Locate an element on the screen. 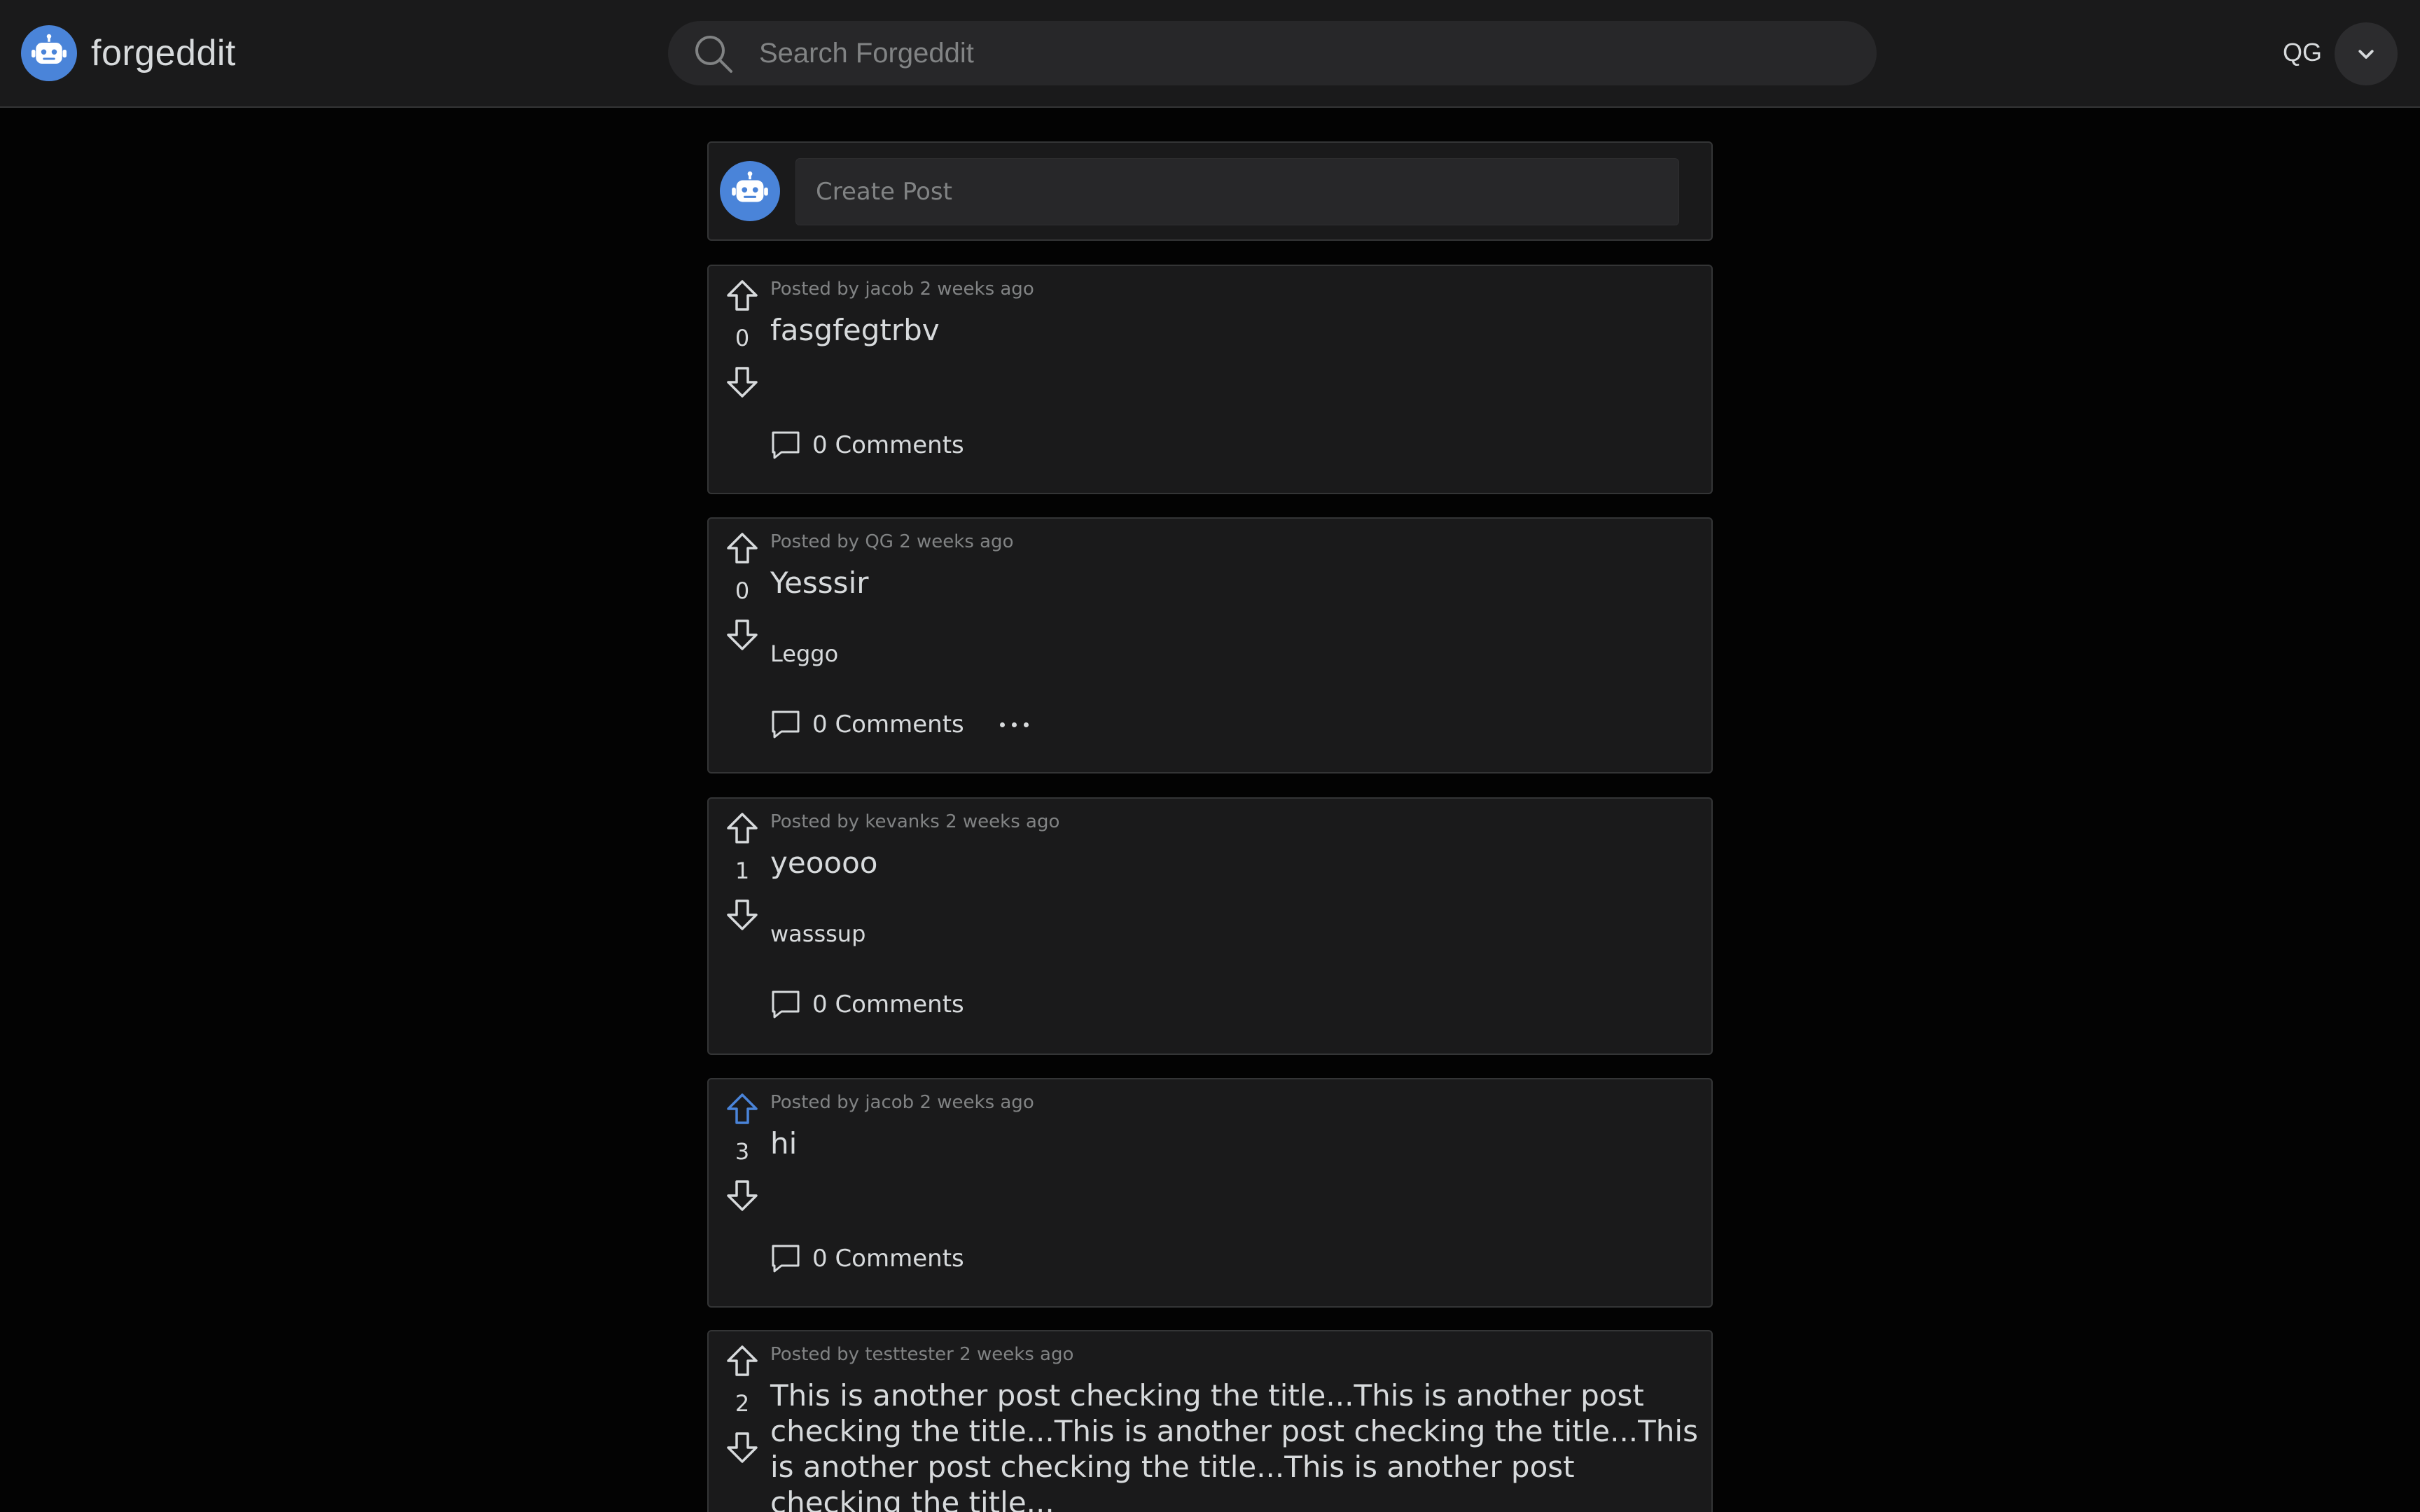 Image resolution: width=2420 pixels, height=1512 pixels. post-title: hi is located at coordinates (1239, 1143).